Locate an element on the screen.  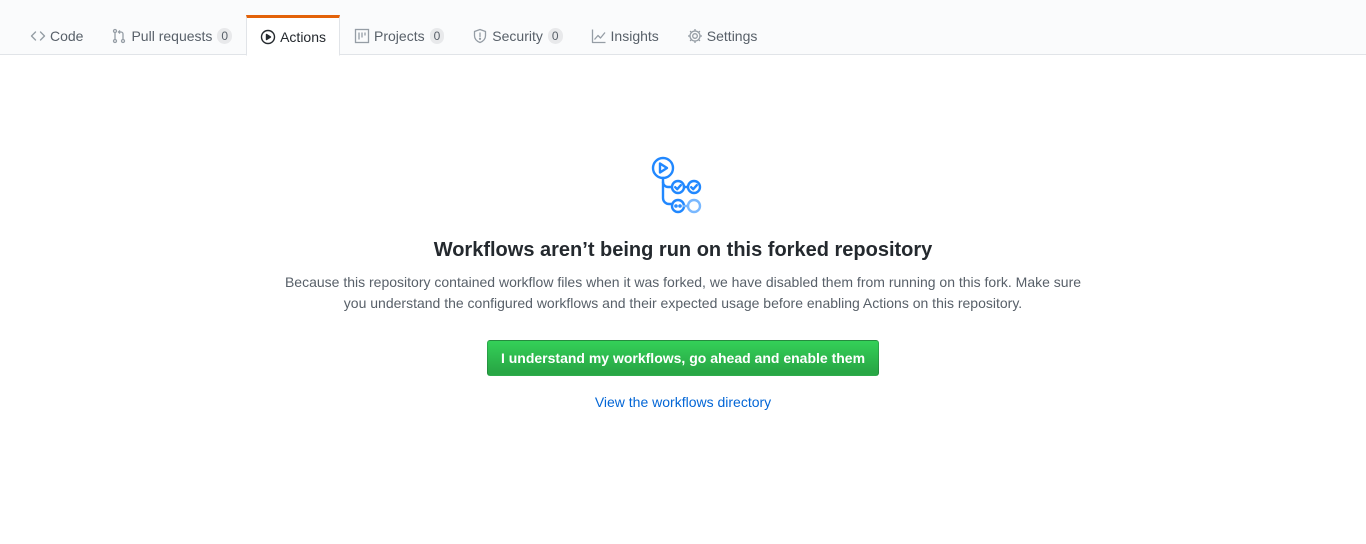
repo-nav-tabs: Code Pull requests 0 Actions Projects 0 is located at coordinates (394, 35).